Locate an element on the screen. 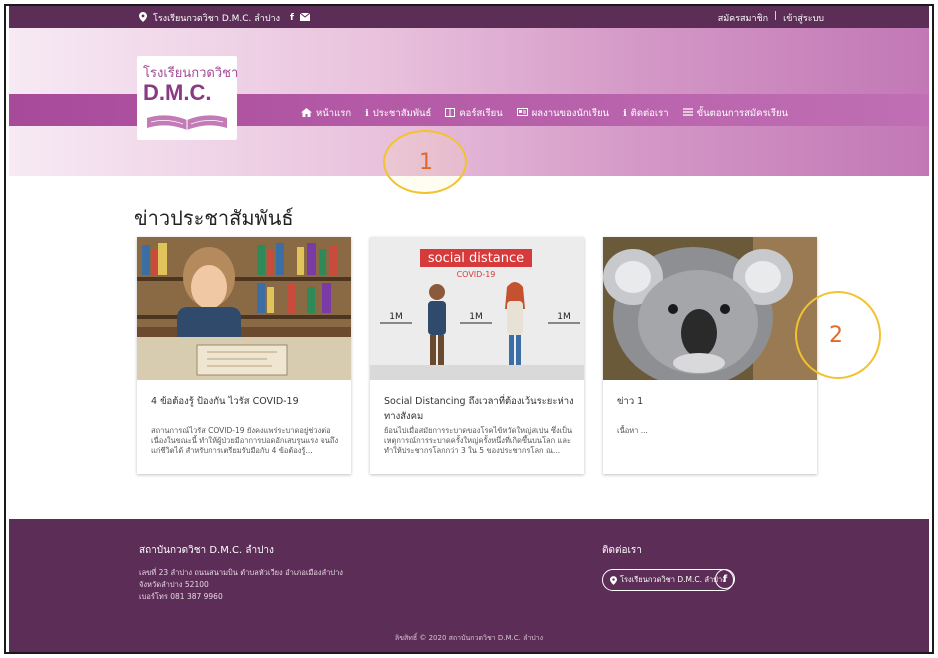 The height and width of the screenshot is (658, 938). nav-label: ประชาสัมพันธ์ is located at coordinates (402, 113).